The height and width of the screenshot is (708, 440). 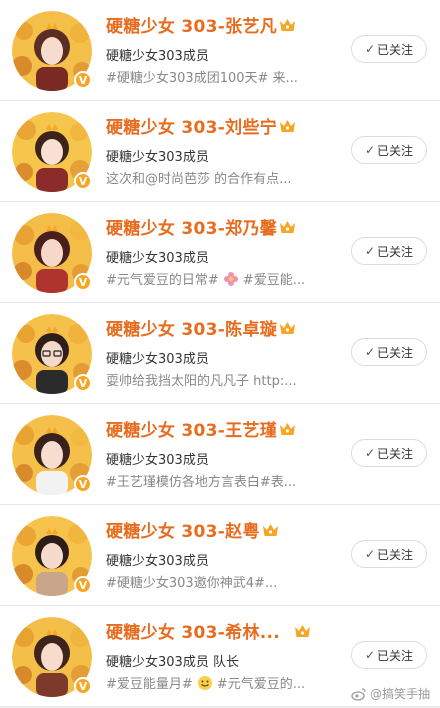 I want to click on name-line: 硬糖少女 303-赵粤, so click(x=192, y=529).